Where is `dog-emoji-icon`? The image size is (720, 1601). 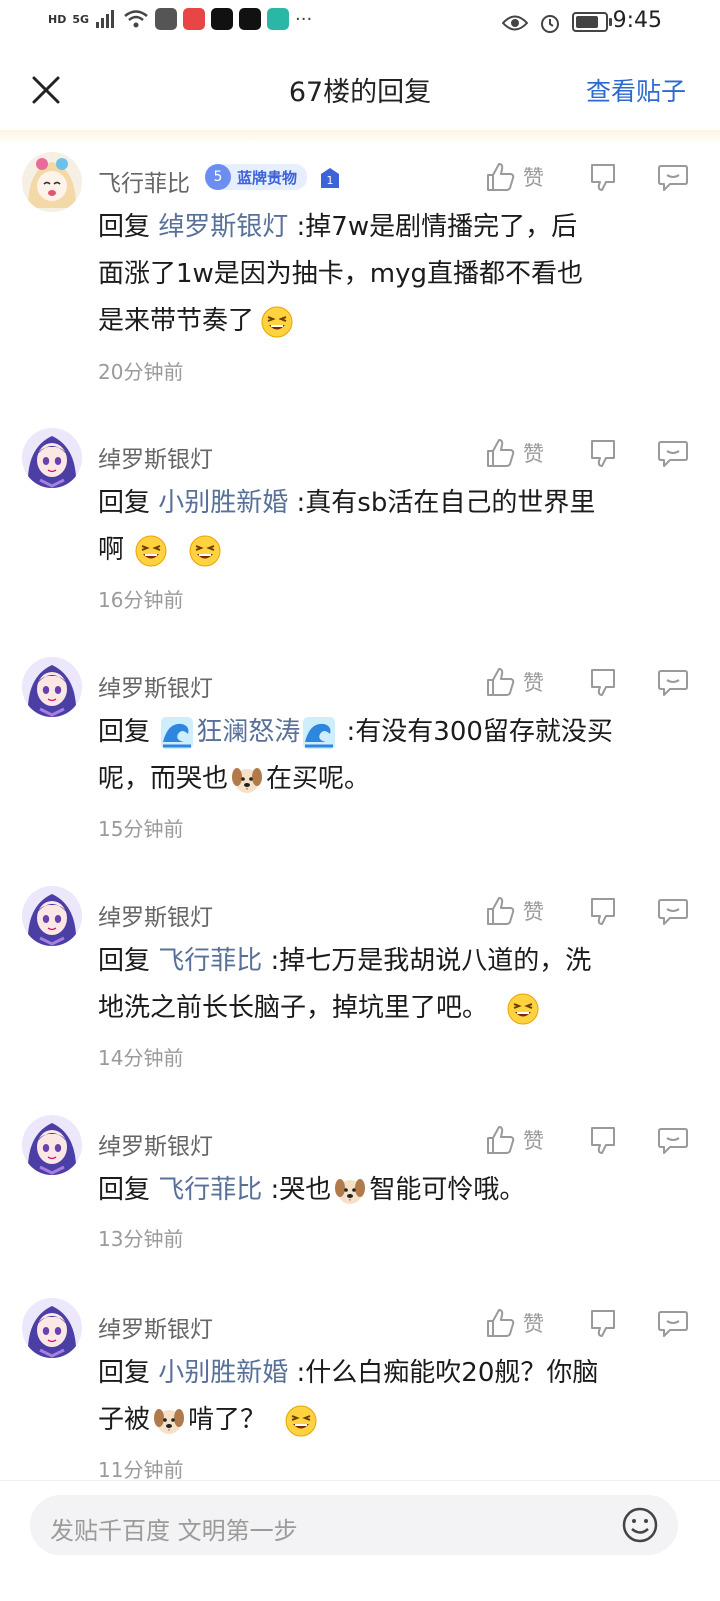 dog-emoji-icon is located at coordinates (247, 780).